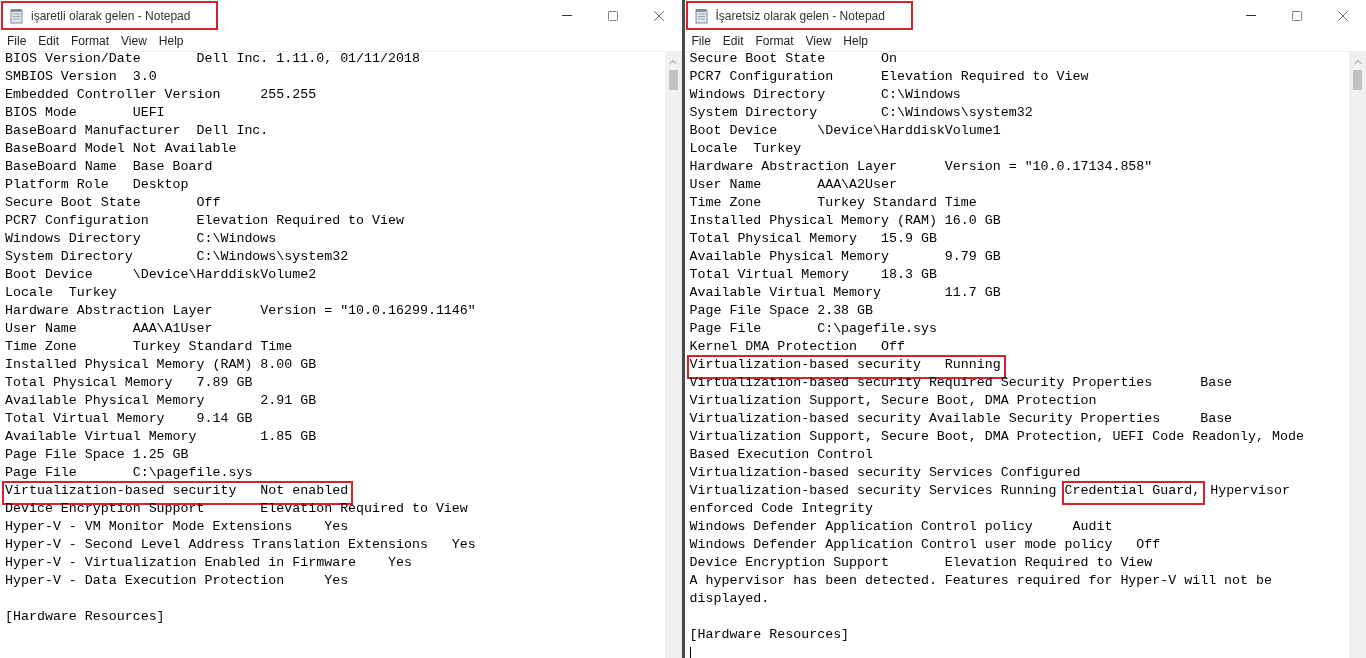 This screenshot has width=1366, height=658. What do you see at coordinates (800, 15) in the screenshot?
I see `window-title: İşaretsiz olarak gelen - Notepad` at bounding box center [800, 15].